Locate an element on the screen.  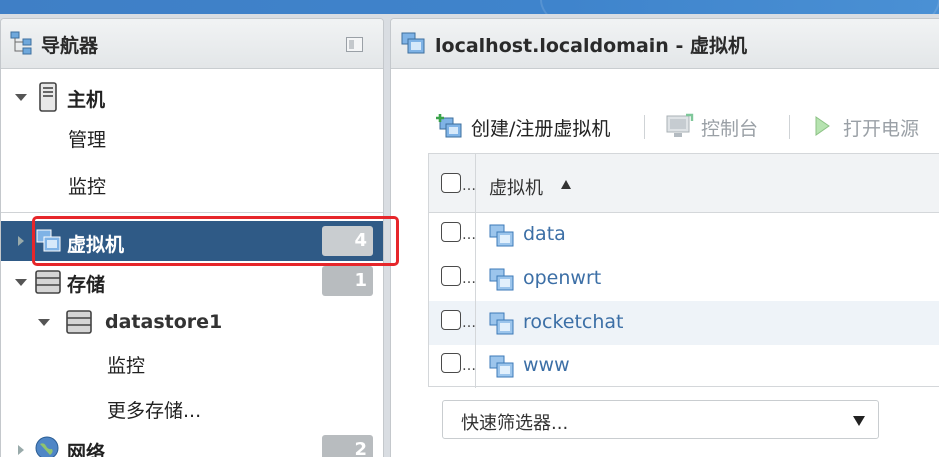
play-icon is located at coordinates (822, 126).